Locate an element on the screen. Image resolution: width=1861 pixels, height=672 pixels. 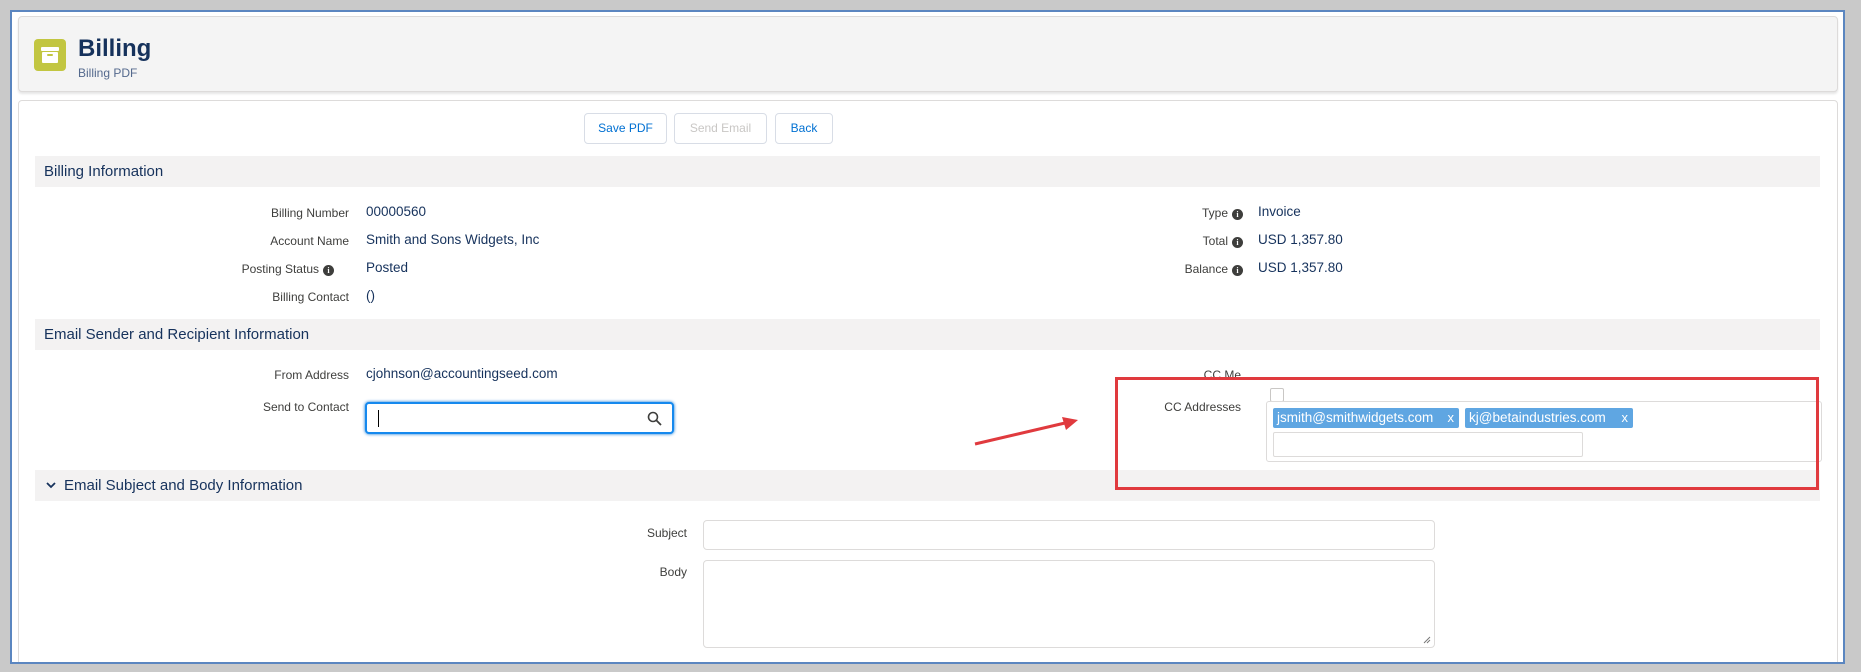
balance-value: USD 1,357.80 is located at coordinates (1300, 267).